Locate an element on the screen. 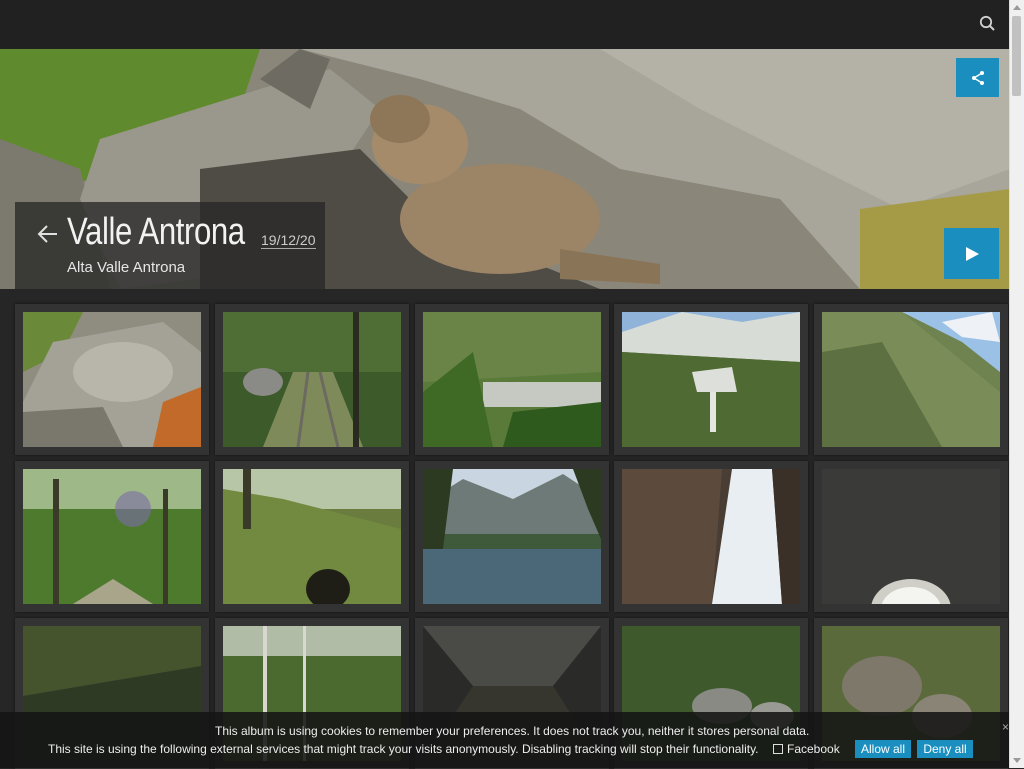 The width and height of the screenshot is (1024, 769). allow-all-button: Allow all is located at coordinates (883, 749).